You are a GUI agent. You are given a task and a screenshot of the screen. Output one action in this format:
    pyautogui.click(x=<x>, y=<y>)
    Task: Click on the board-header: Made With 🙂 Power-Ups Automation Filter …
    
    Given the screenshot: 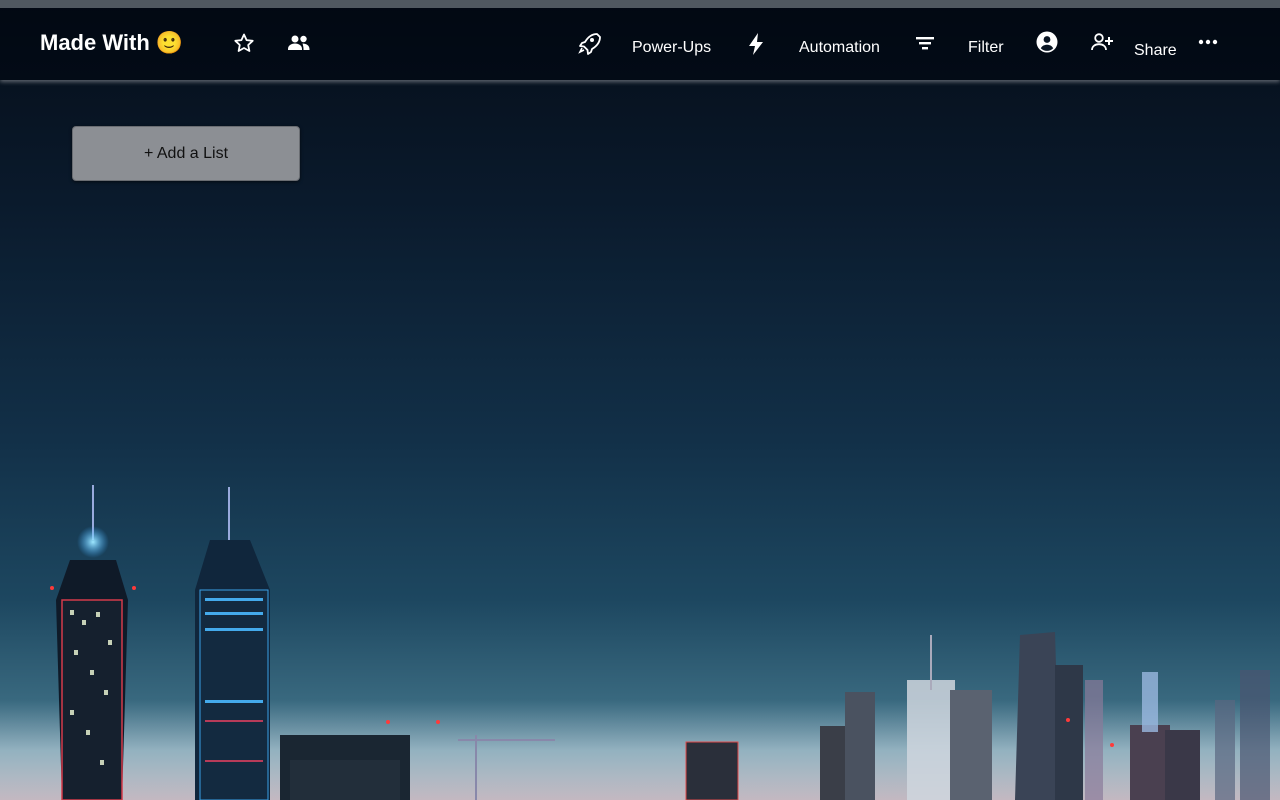 What is the action you would take?
    pyautogui.click(x=640, y=40)
    